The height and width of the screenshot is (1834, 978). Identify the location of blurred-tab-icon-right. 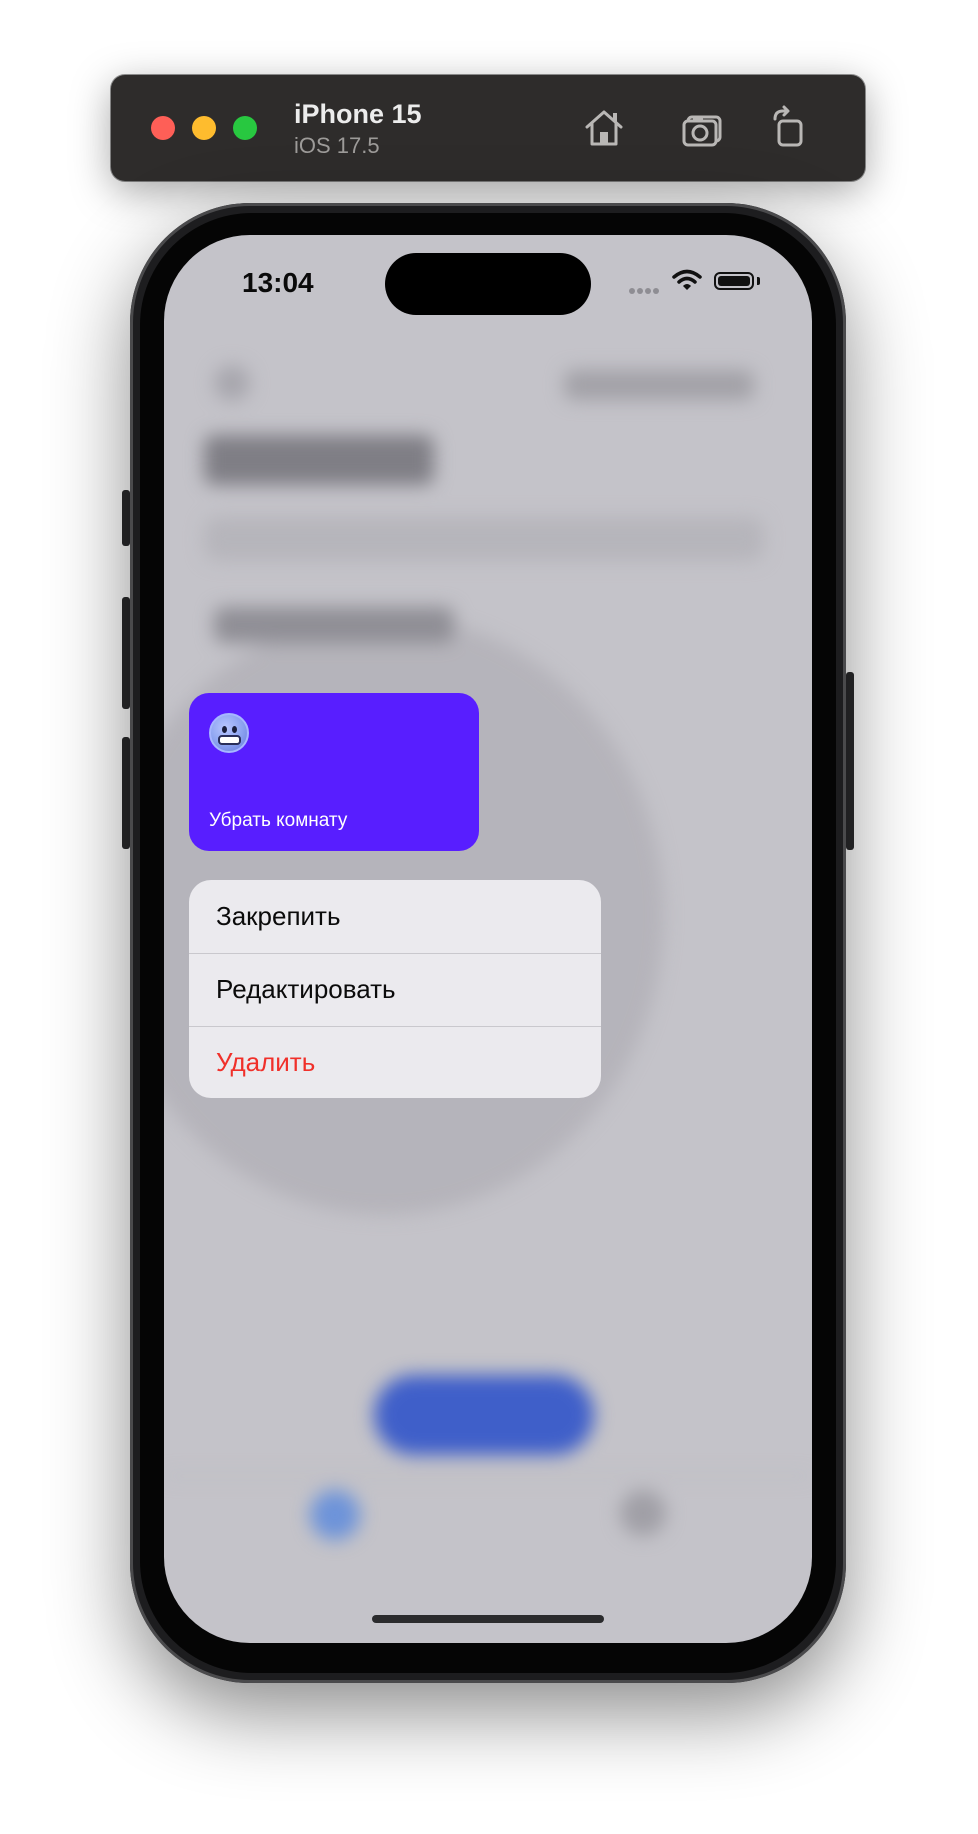
(643, 1513).